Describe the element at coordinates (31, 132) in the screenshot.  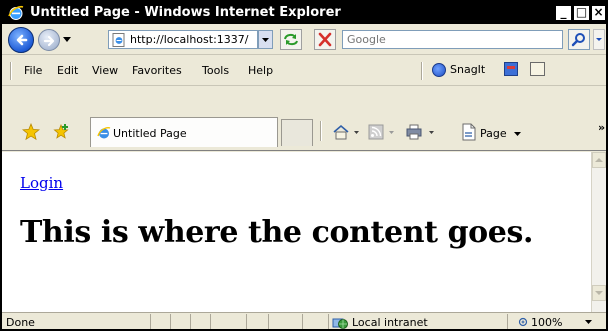
I see `favorites-star-icon` at that location.